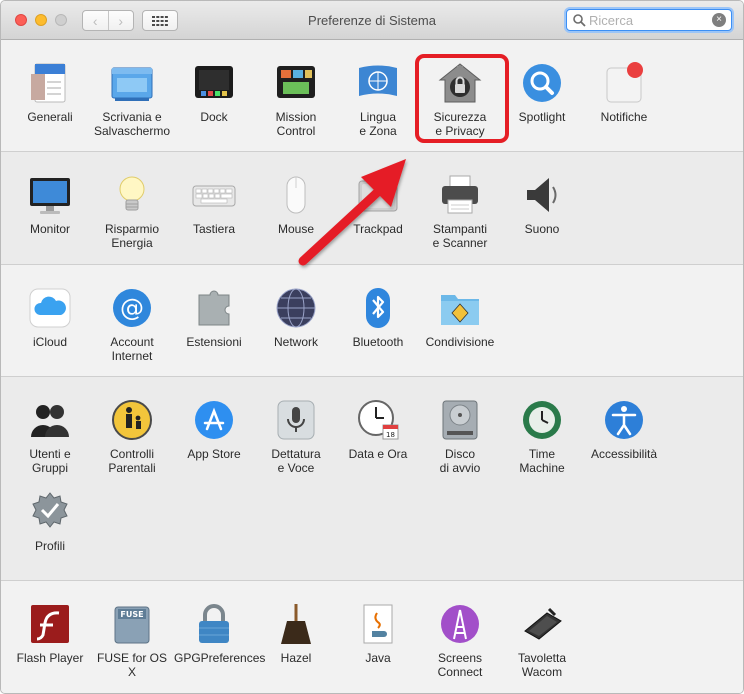 This screenshot has width=744, height=694. Describe the element at coordinates (460, 624) in the screenshot. I see `tower-icon` at that location.